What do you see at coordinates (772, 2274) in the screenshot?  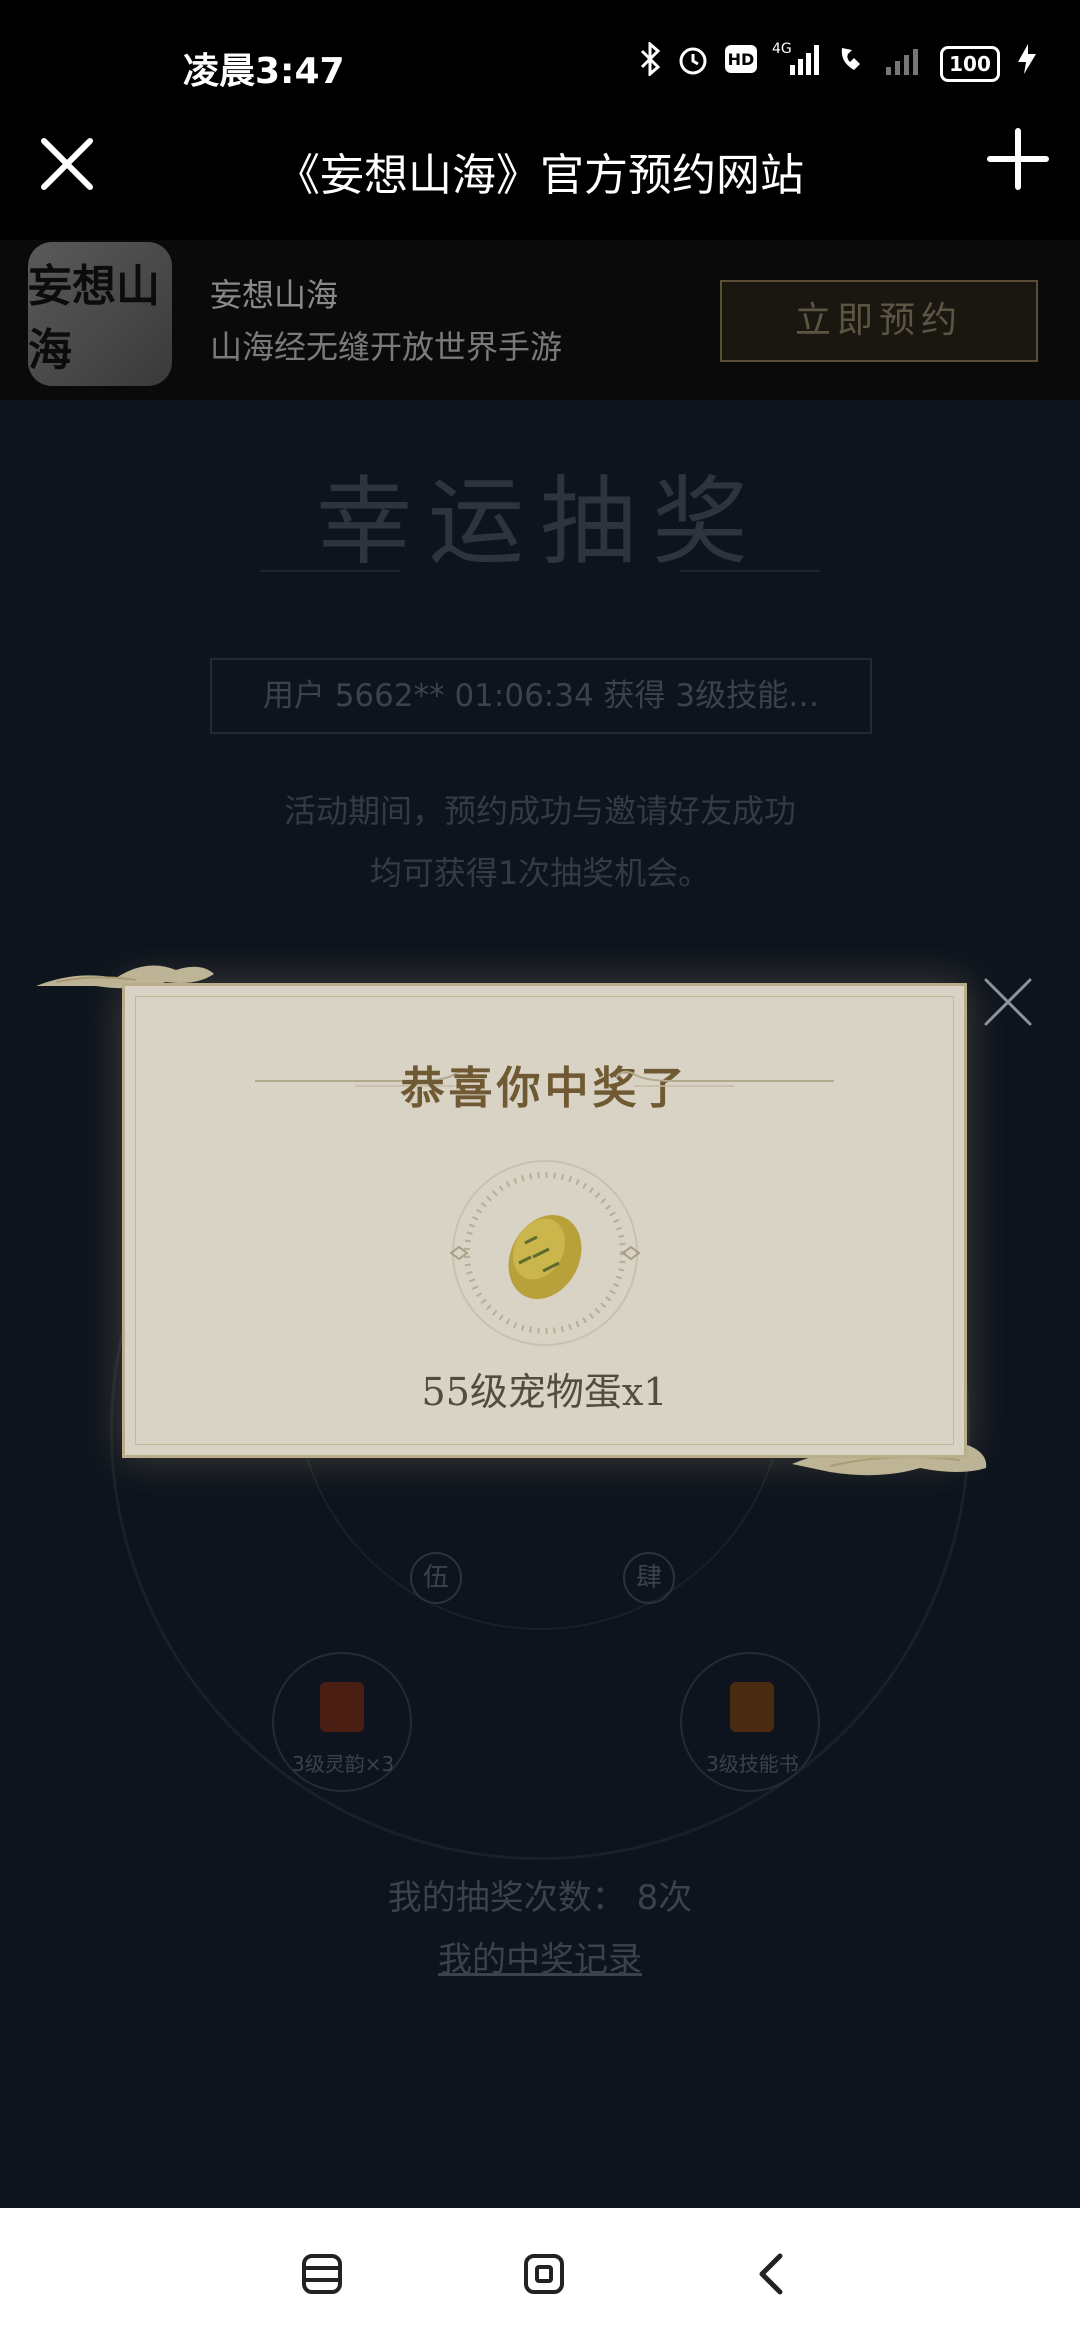 I see `back-icon` at bounding box center [772, 2274].